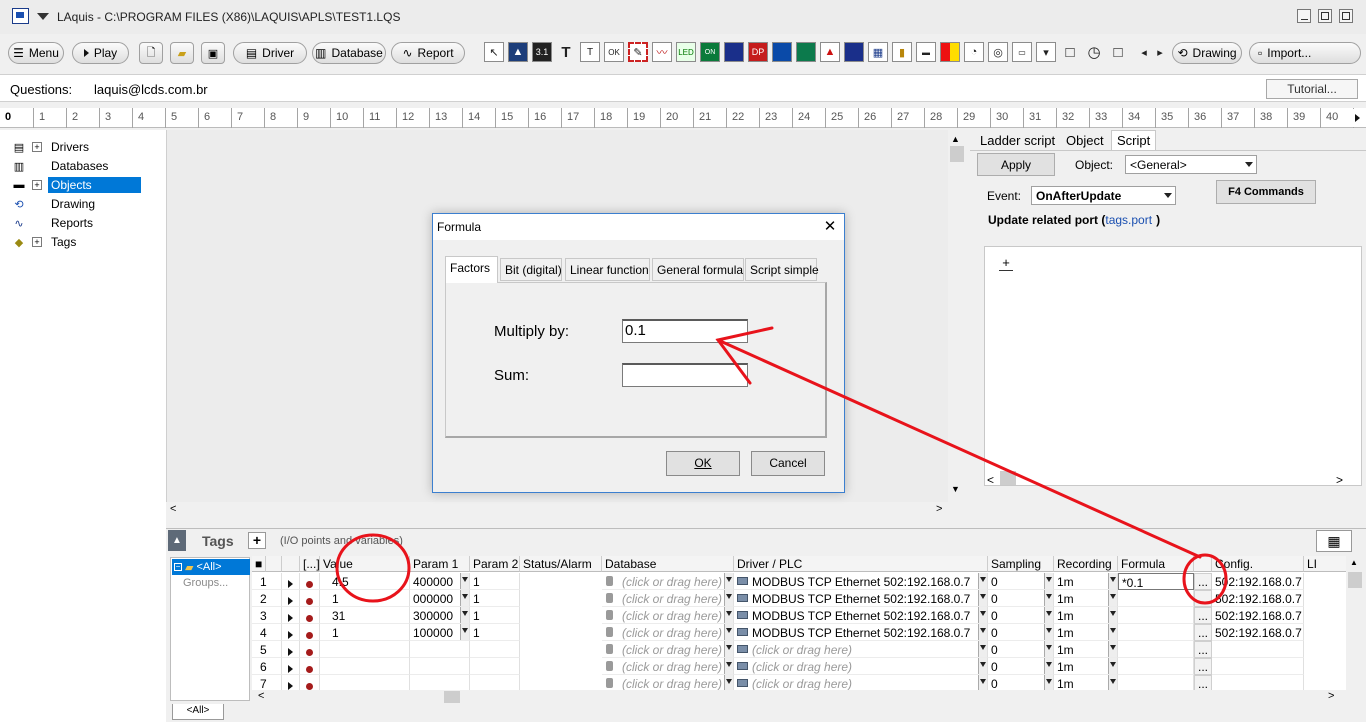 Image resolution: width=1366 pixels, height=722 pixels. Describe the element at coordinates (1331, 696) in the screenshot. I see `scroll-right-icon: >` at that location.